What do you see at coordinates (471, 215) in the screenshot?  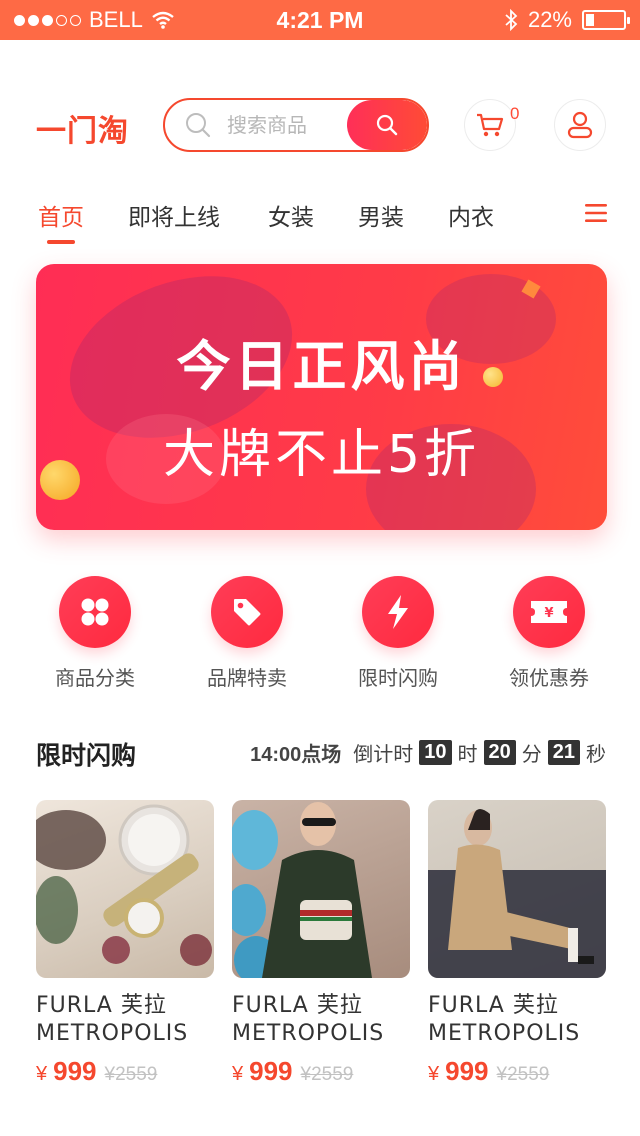 I see `tab-underwear: 内衣` at bounding box center [471, 215].